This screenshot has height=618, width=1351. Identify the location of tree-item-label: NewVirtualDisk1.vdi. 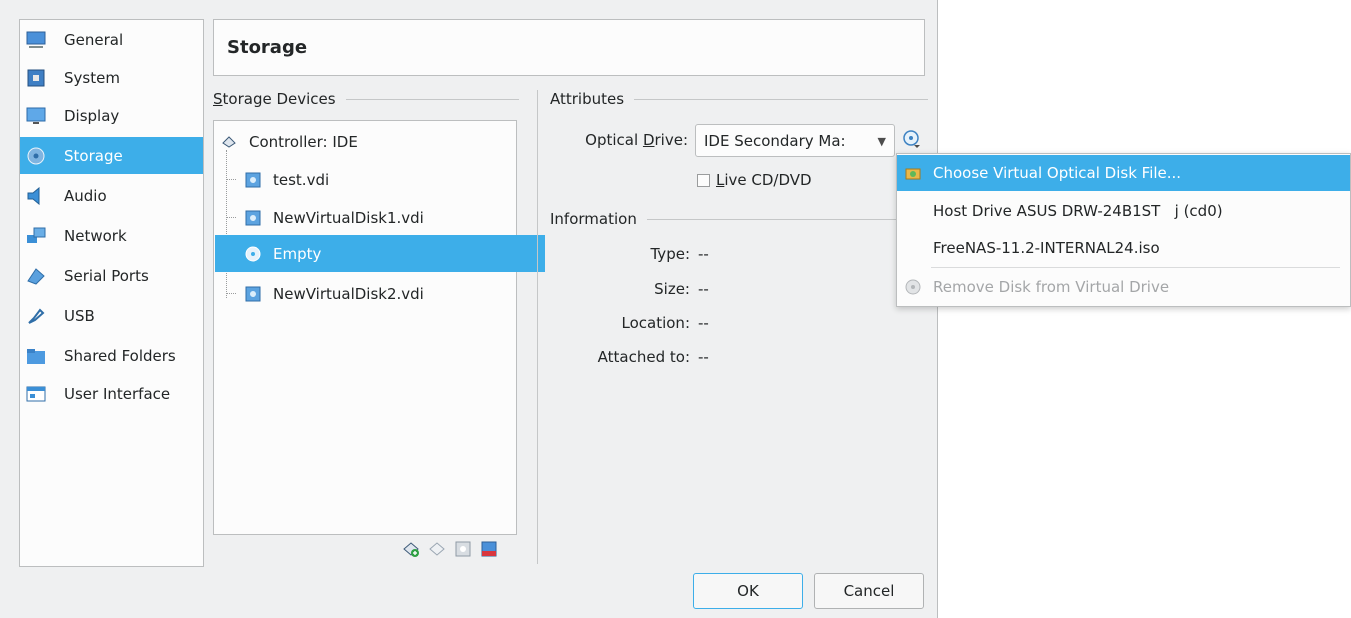
(348, 217).